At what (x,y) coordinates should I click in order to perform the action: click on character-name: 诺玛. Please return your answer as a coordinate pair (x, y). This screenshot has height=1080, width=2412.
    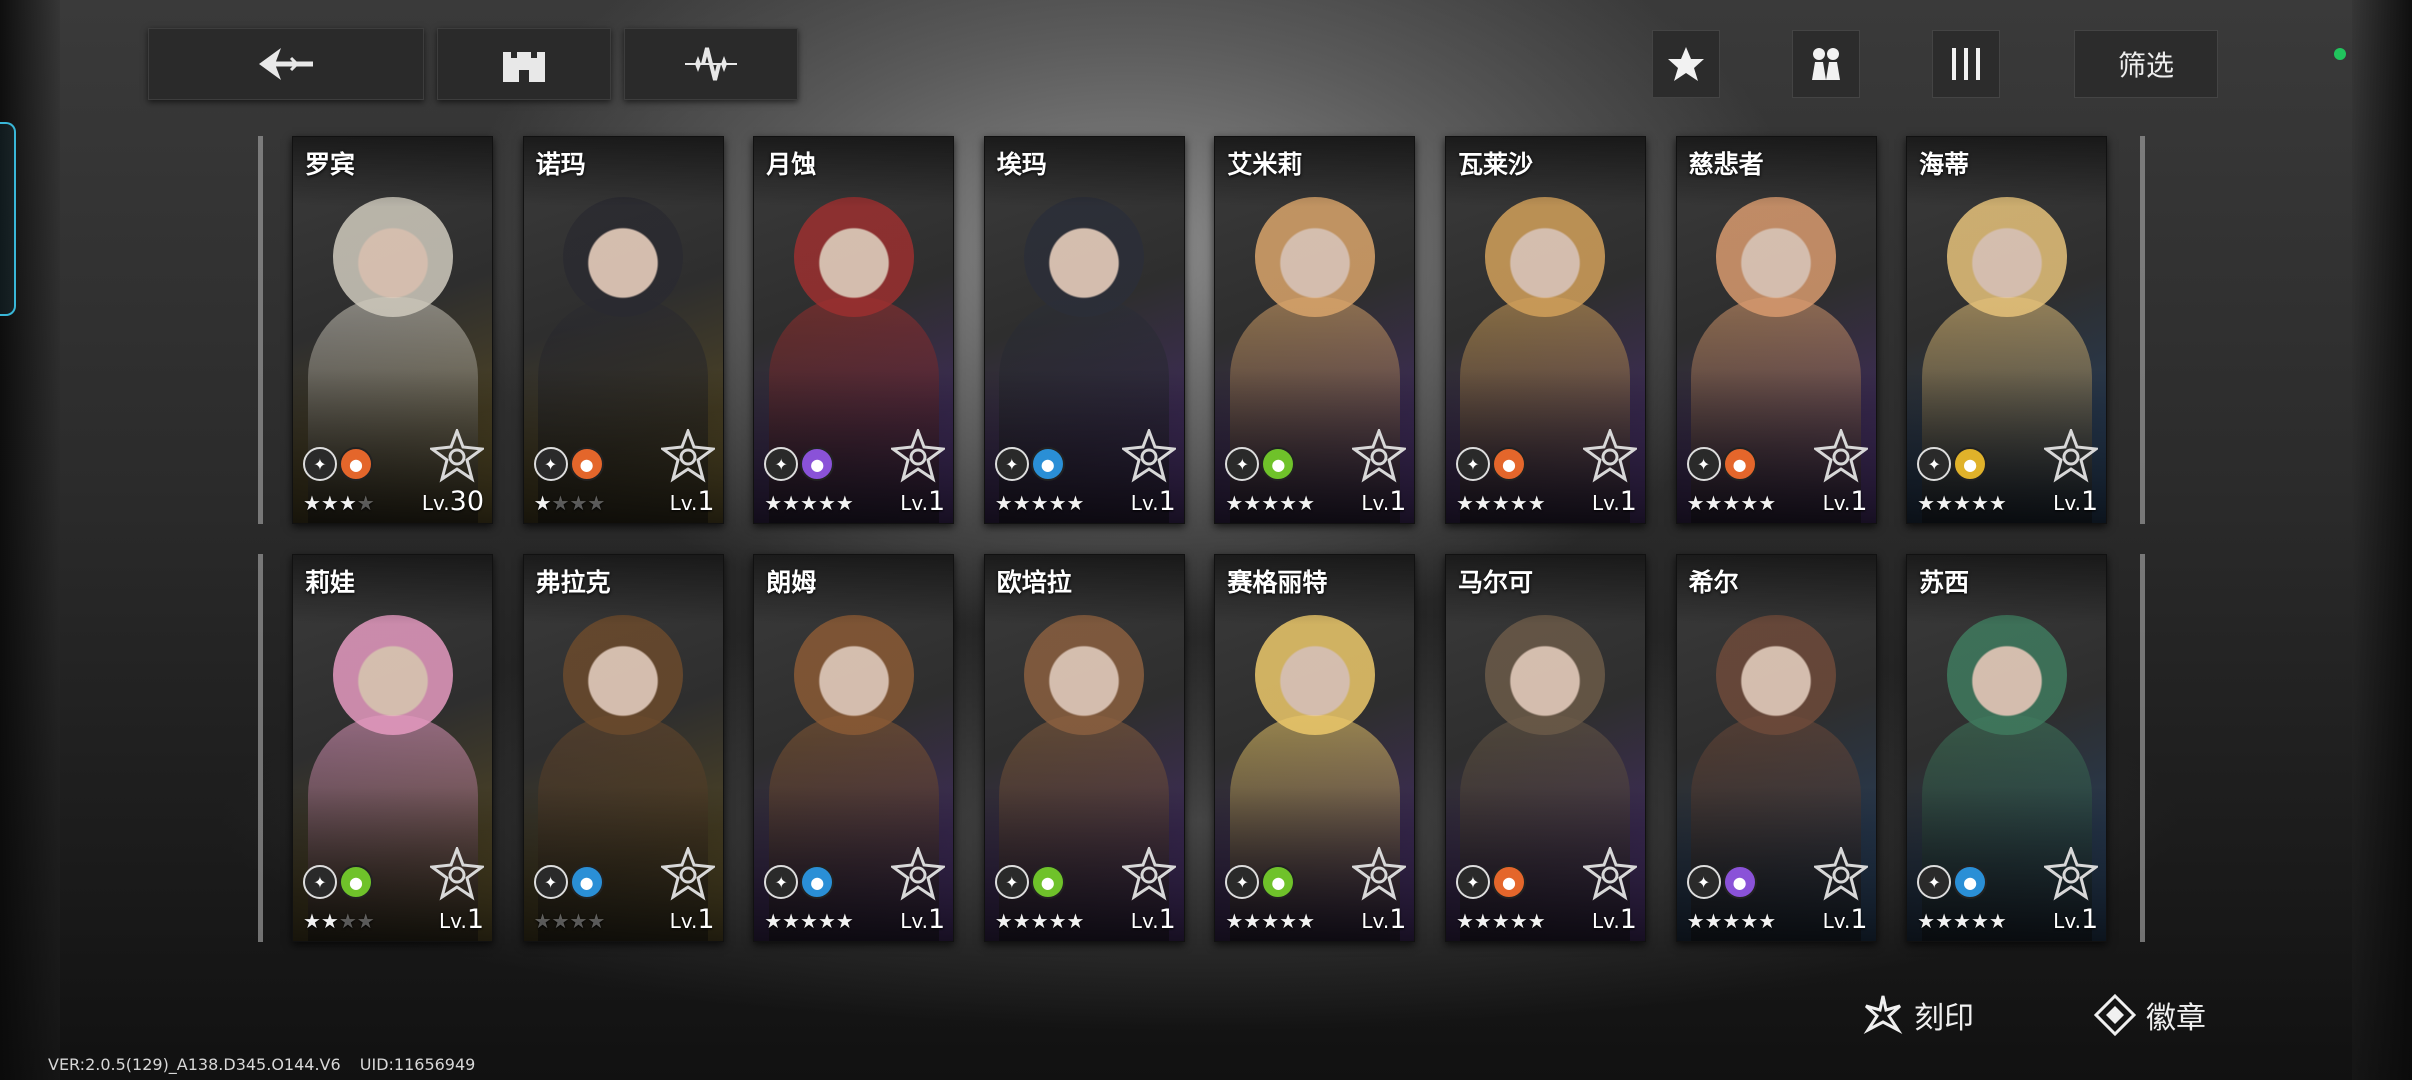
    Looking at the image, I should click on (560, 164).